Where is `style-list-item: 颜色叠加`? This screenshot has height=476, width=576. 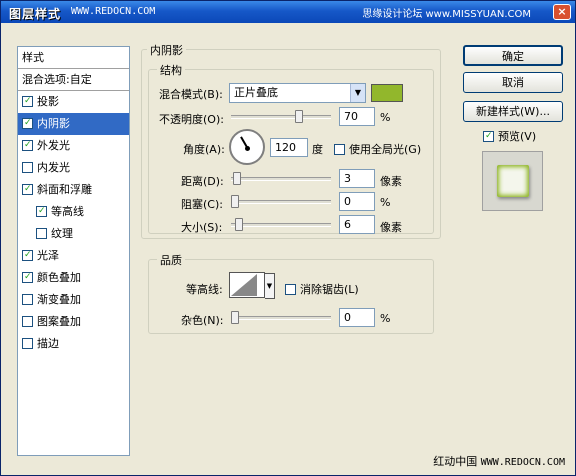
style-list-item: 颜色叠加 is located at coordinates (73, 278).